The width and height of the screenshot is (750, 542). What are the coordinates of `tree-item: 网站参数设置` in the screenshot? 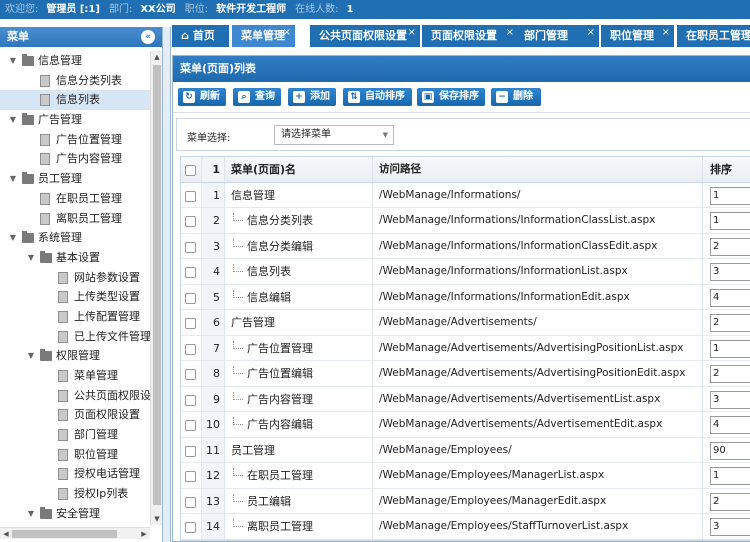 It's located at (75, 278).